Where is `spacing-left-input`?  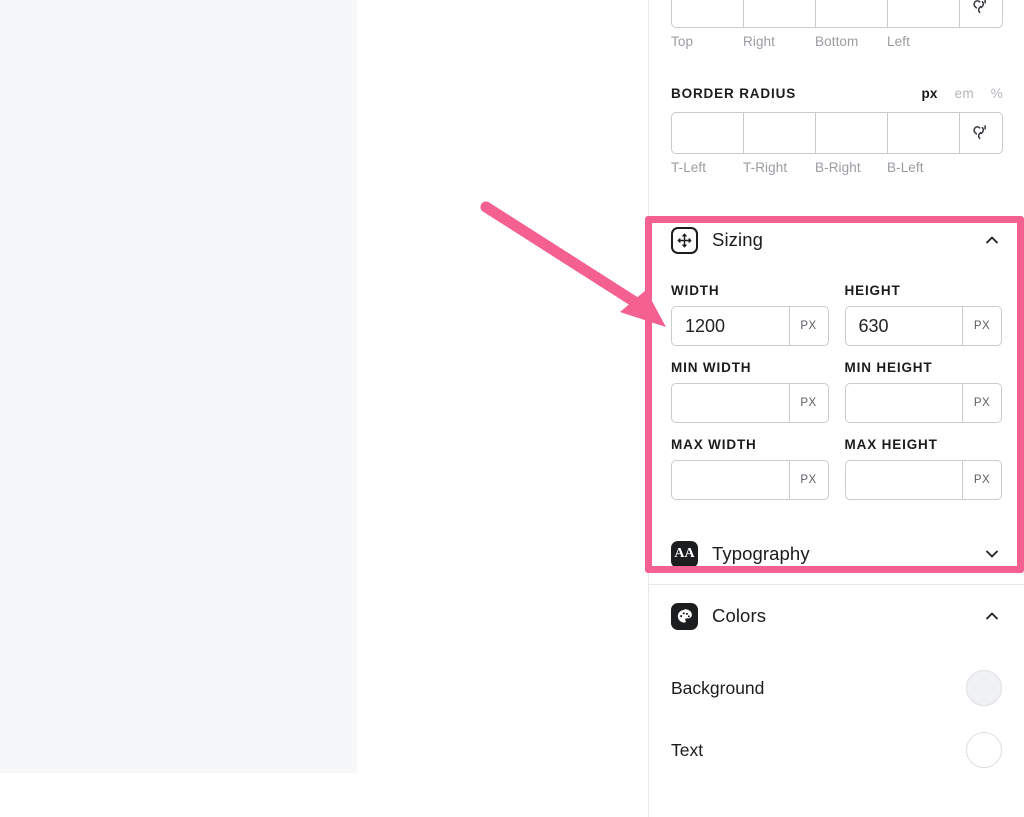 spacing-left-input is located at coordinates (923, 14).